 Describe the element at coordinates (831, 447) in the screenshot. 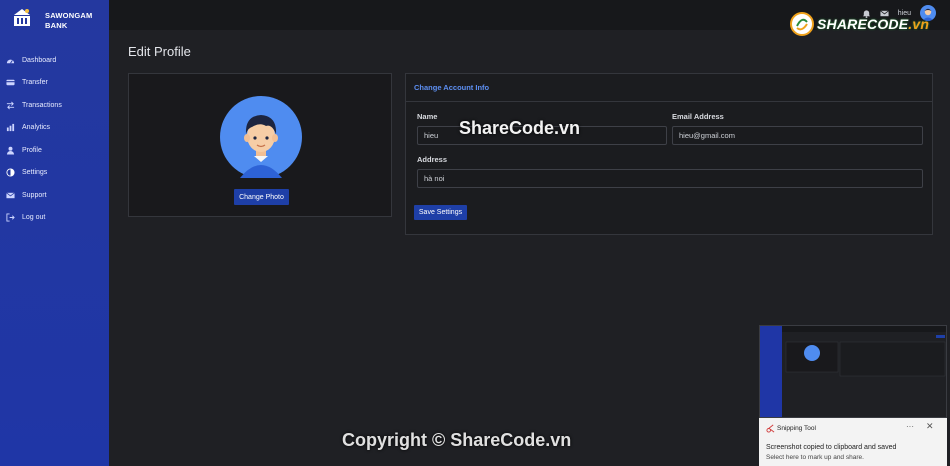

I see `notification-message: Screenshot copied to clipboard and saved` at that location.